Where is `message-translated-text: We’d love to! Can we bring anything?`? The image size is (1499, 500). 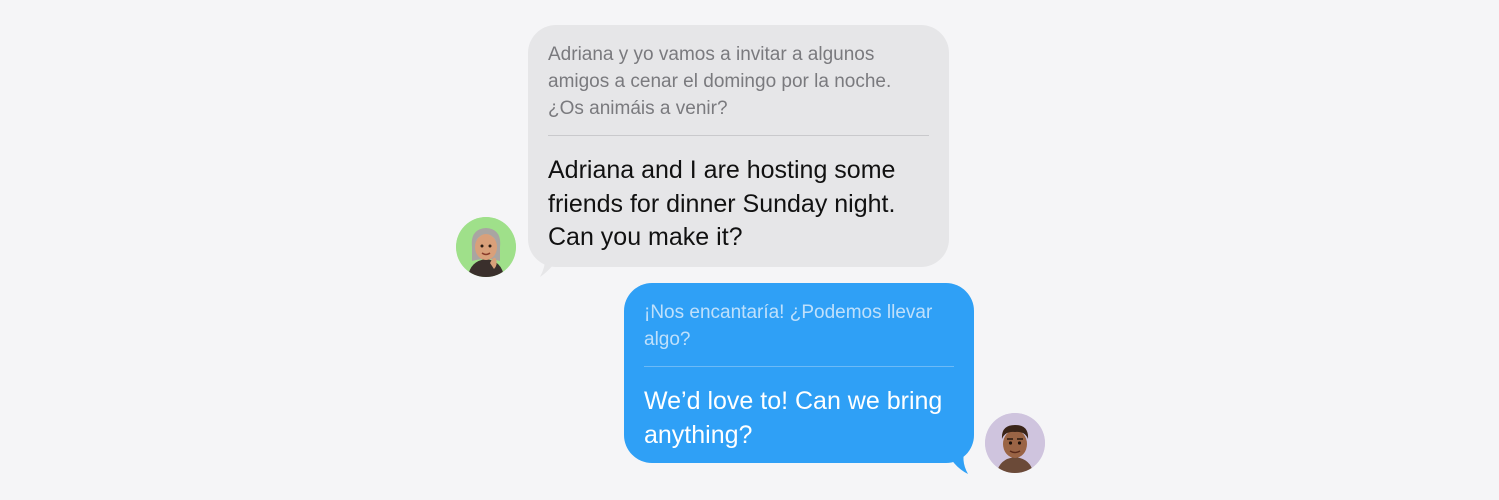 message-translated-text: We’d love to! Can we bring anything? is located at coordinates (793, 418).